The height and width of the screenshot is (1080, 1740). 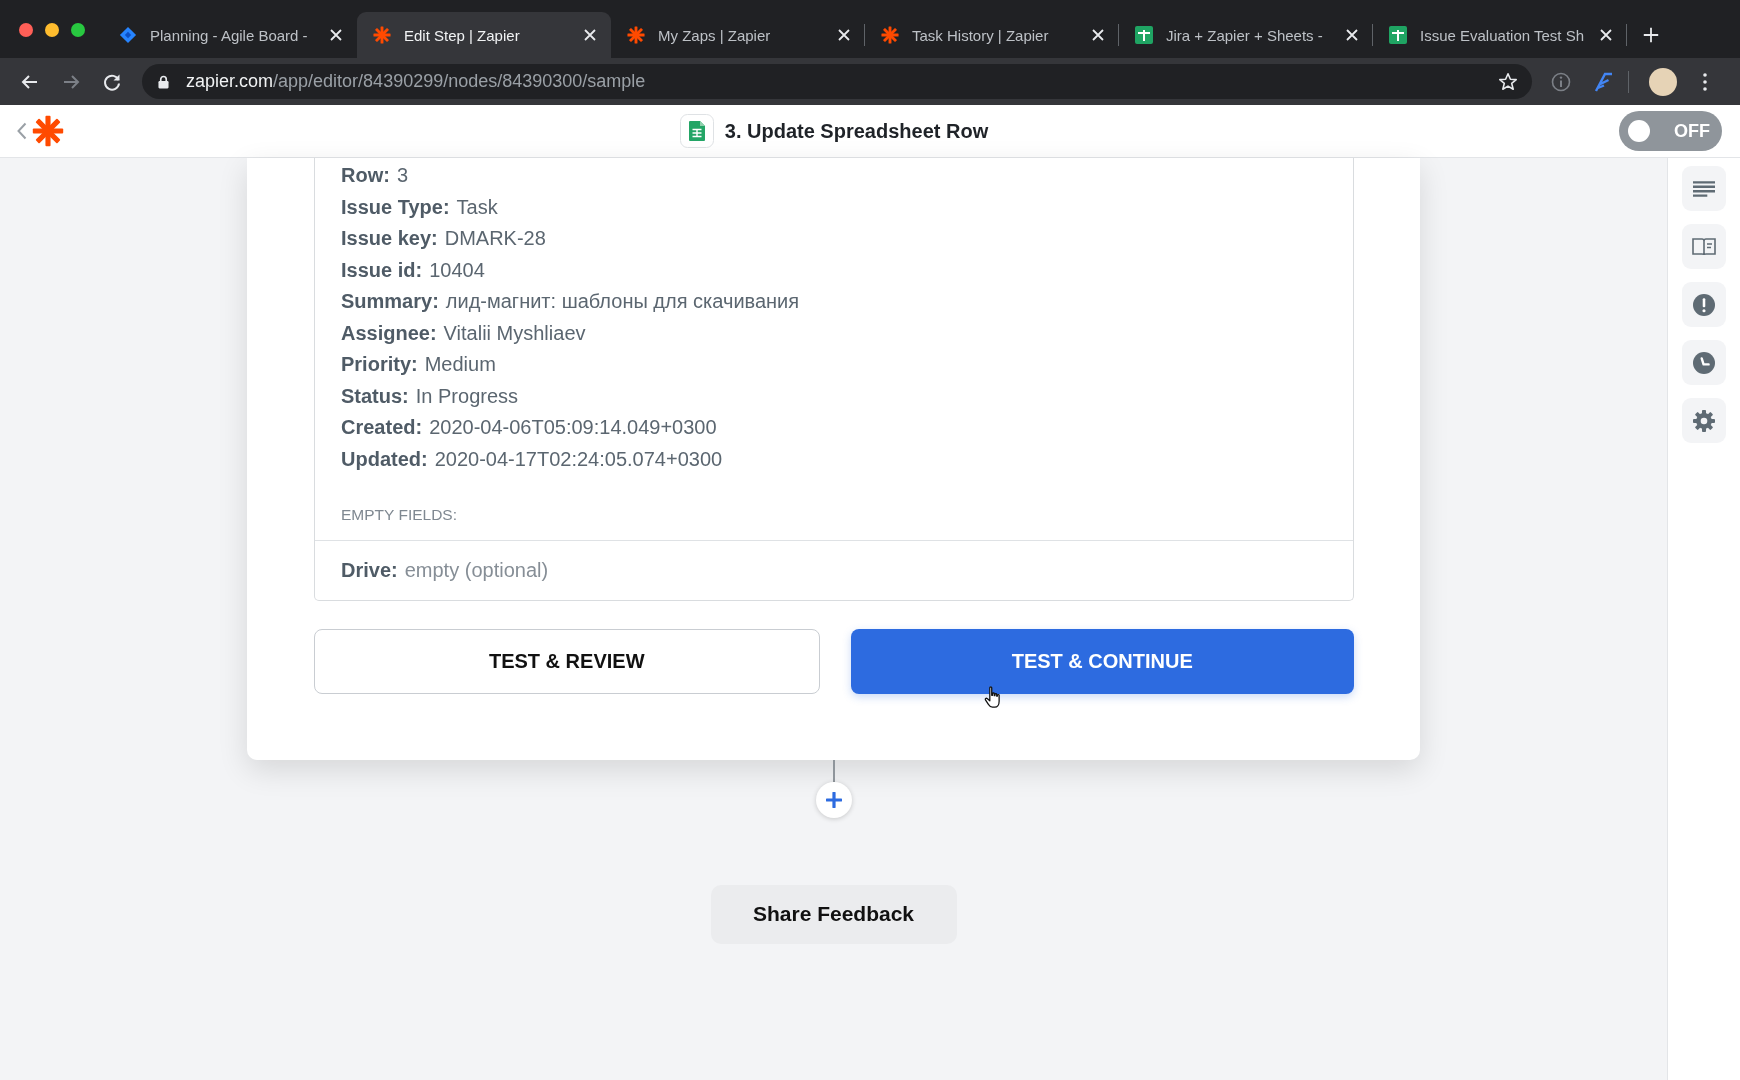 What do you see at coordinates (467, 395) in the screenshot?
I see `field-value: In Progress` at bounding box center [467, 395].